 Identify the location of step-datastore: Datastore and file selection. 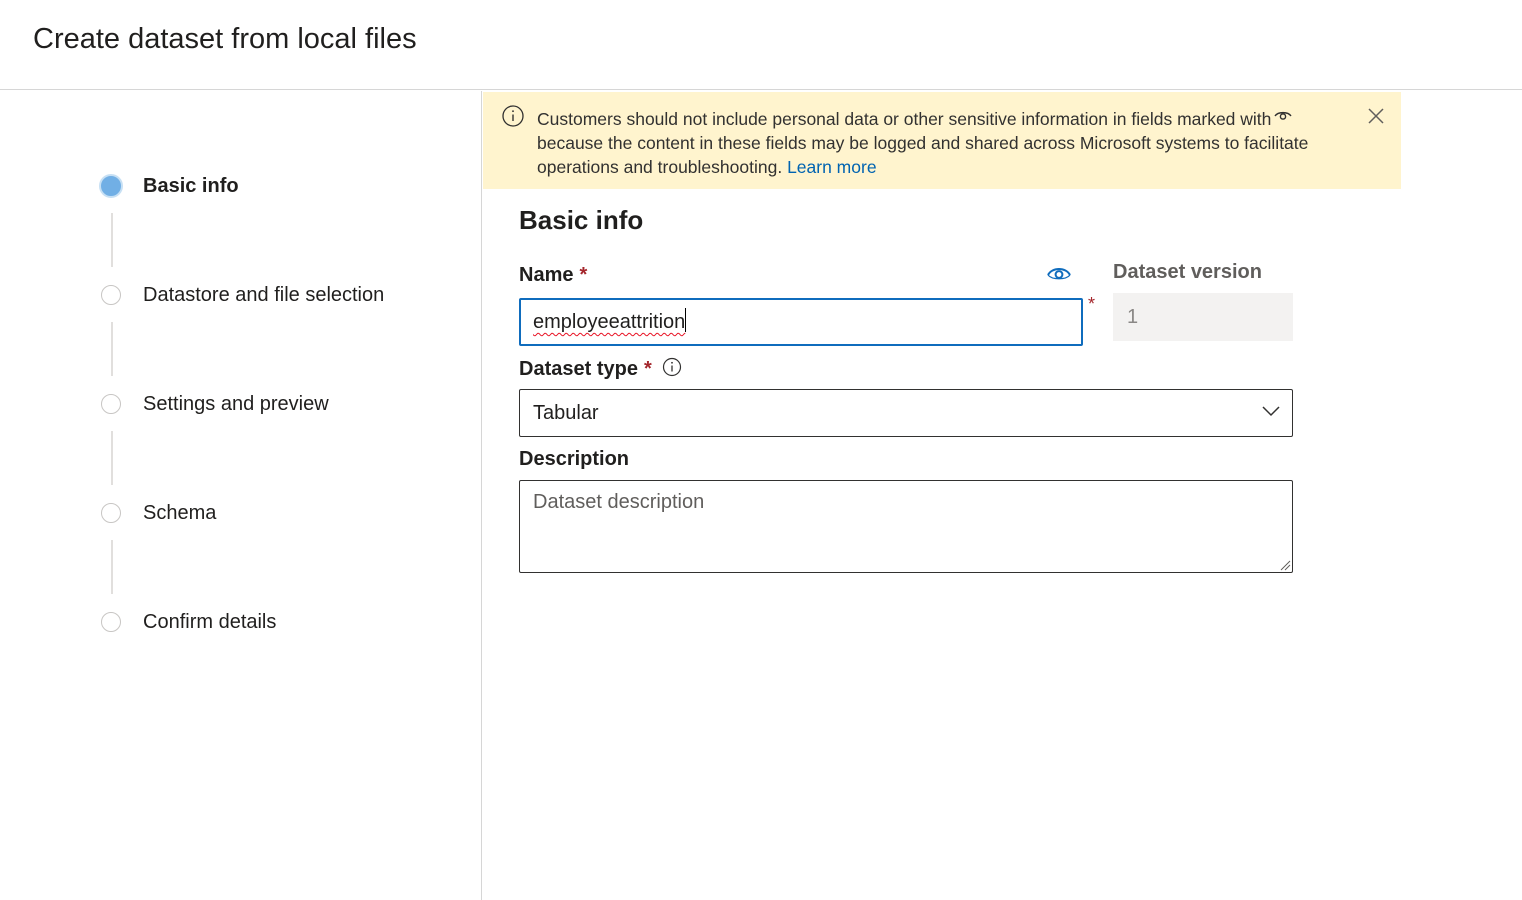
(242, 295).